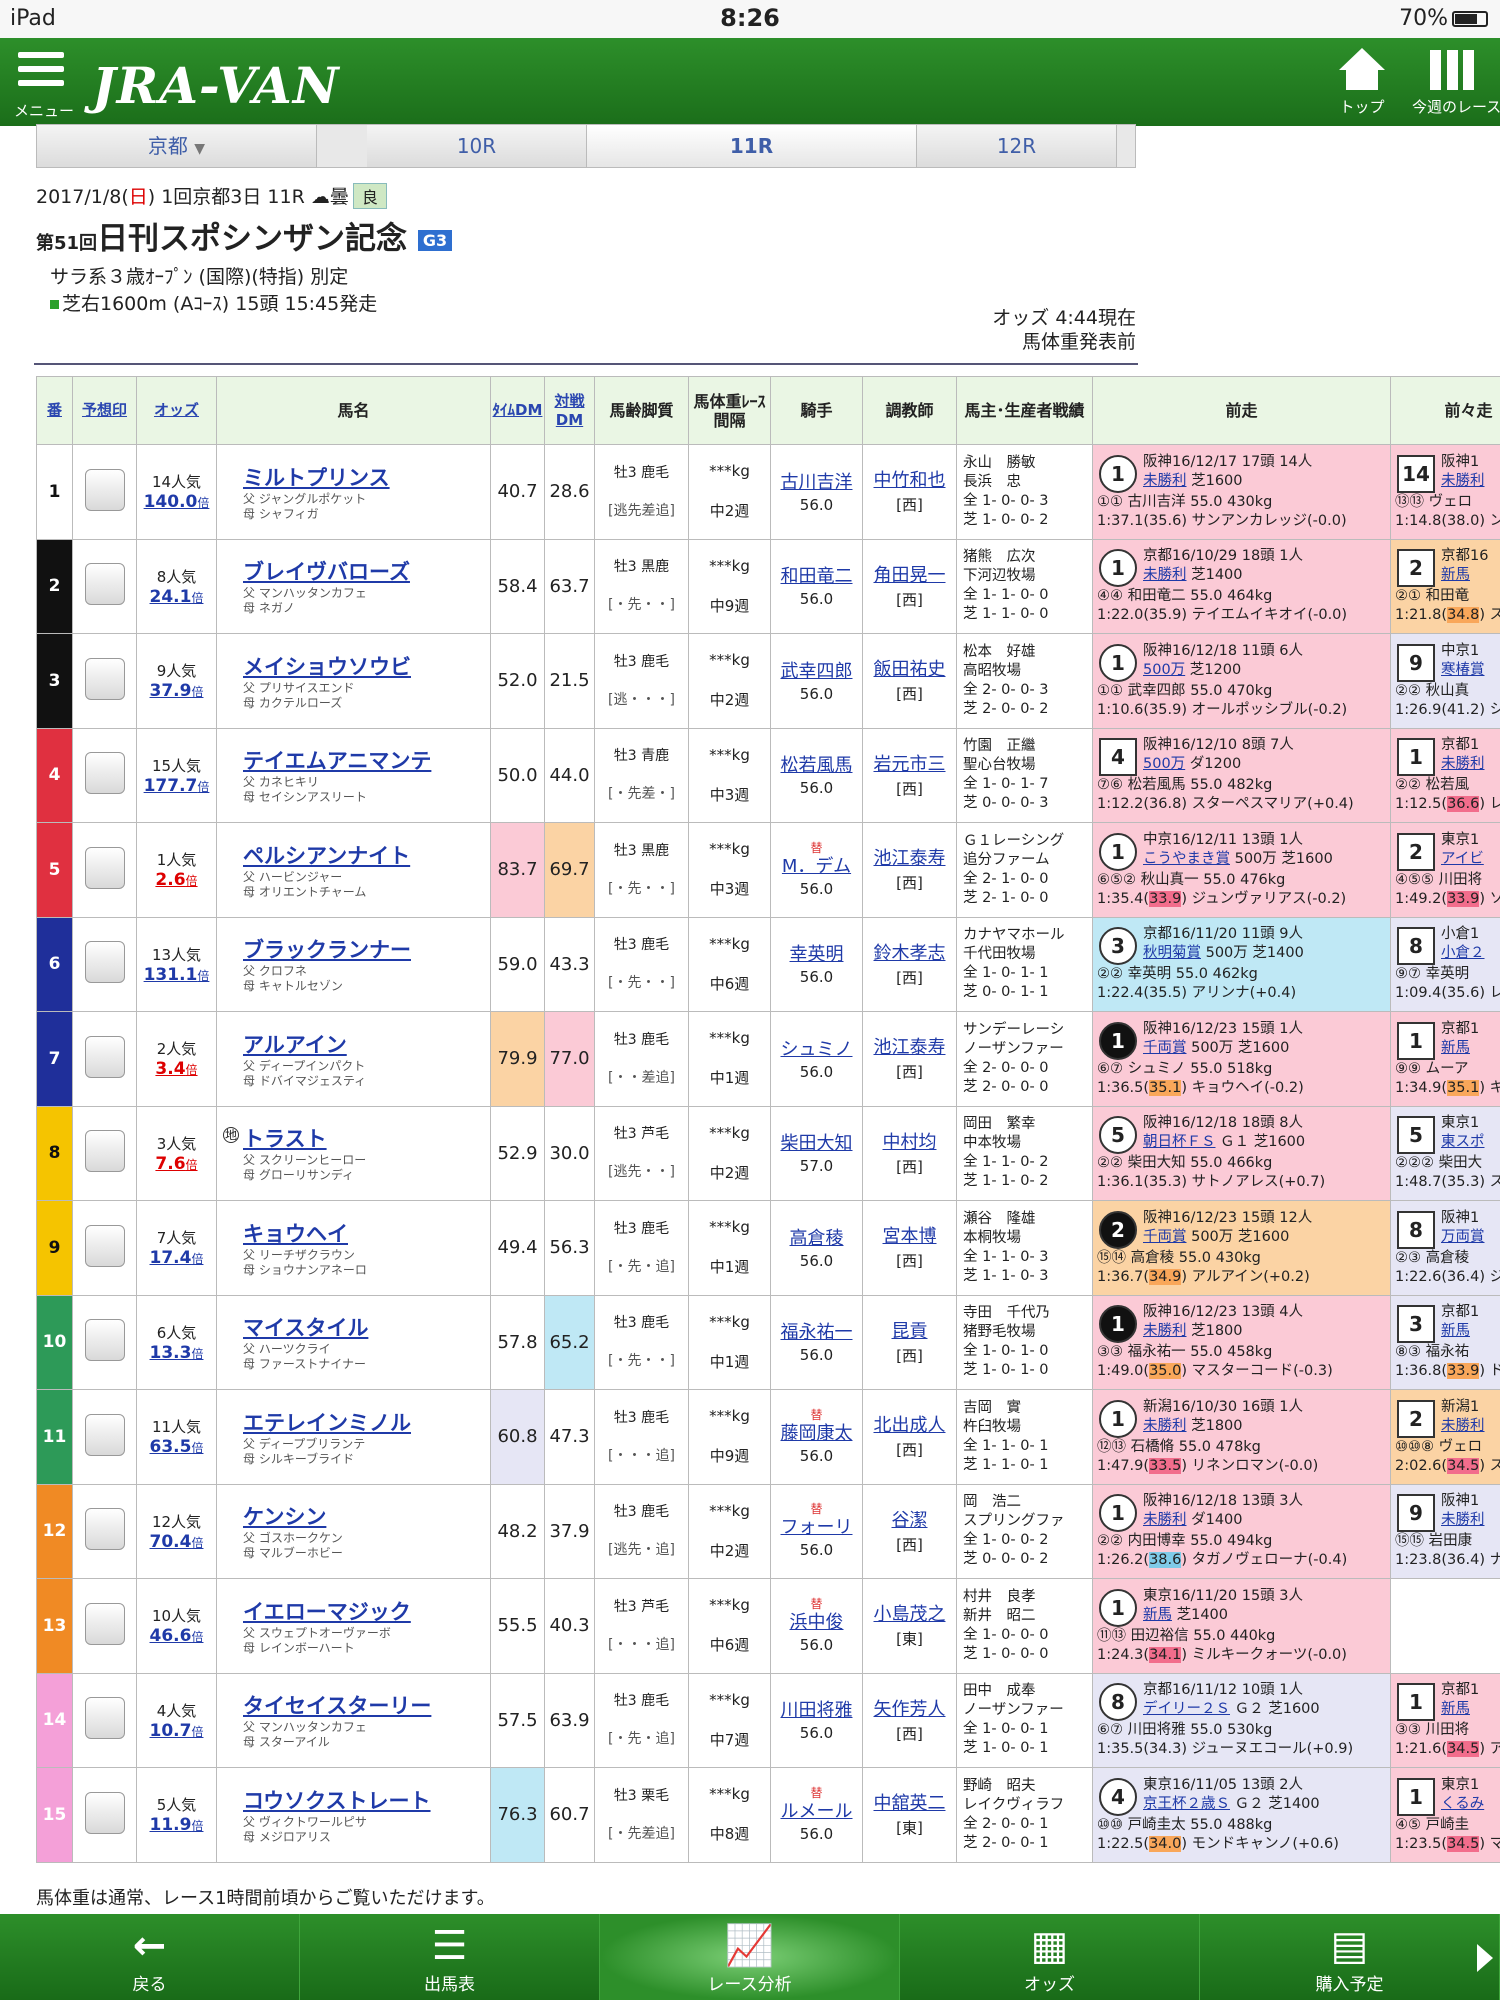 Image resolution: width=1500 pixels, height=2000 pixels. I want to click on prev-race-class: 500万, so click(1164, 670).